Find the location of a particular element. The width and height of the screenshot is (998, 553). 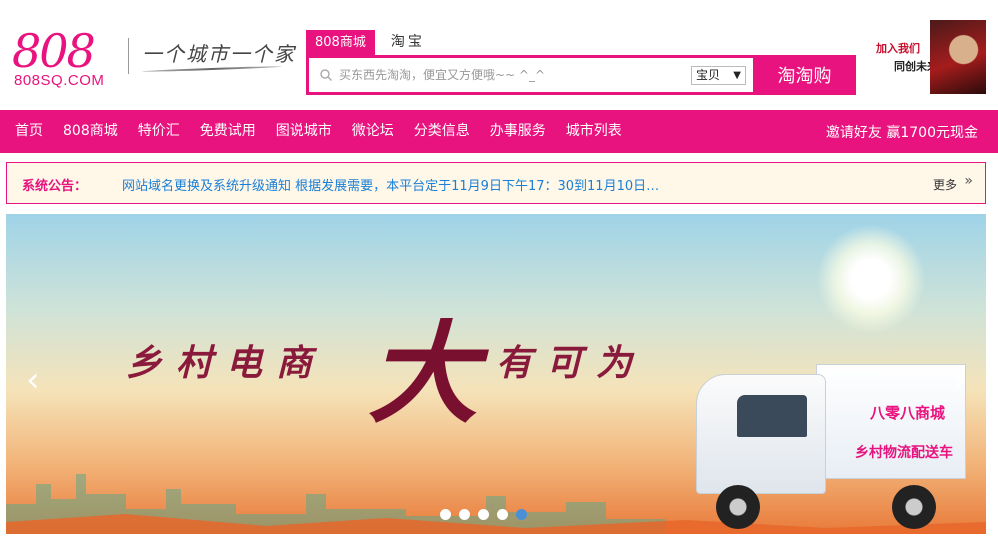

search-input is located at coordinates (514, 75).